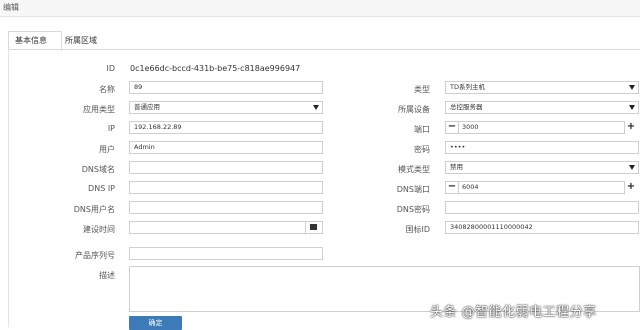  Describe the element at coordinates (513, 312) in the screenshot. I see `watermark-text: 头条 @智能化弱电工程分享` at that location.